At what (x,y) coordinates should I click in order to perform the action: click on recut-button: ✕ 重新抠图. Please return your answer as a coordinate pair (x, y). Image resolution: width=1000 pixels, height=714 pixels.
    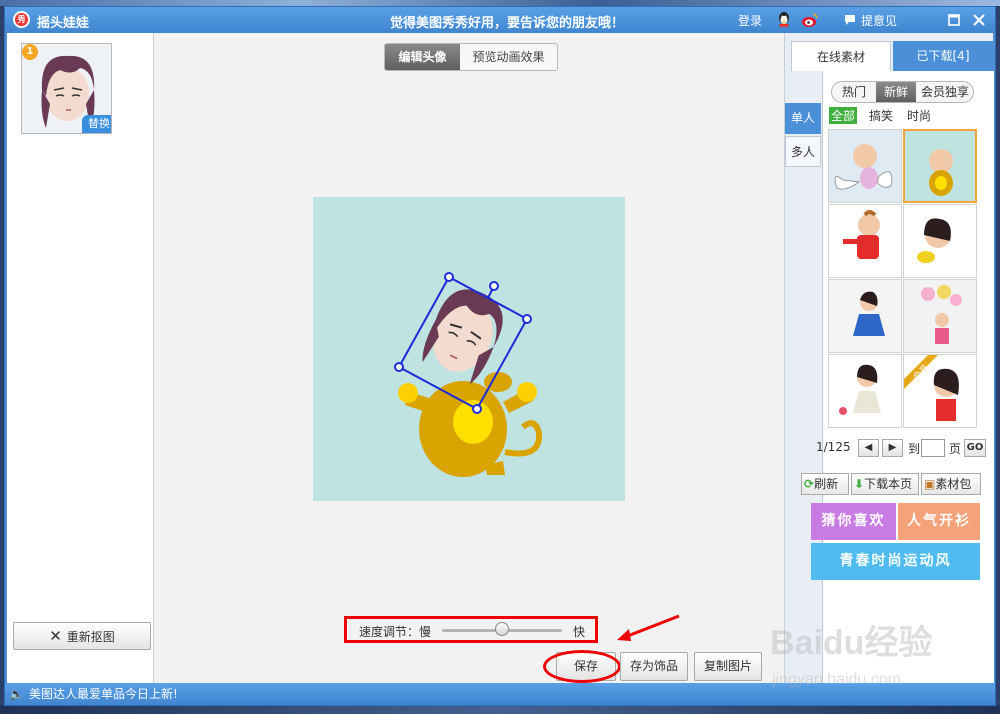
    Looking at the image, I should click on (82, 636).